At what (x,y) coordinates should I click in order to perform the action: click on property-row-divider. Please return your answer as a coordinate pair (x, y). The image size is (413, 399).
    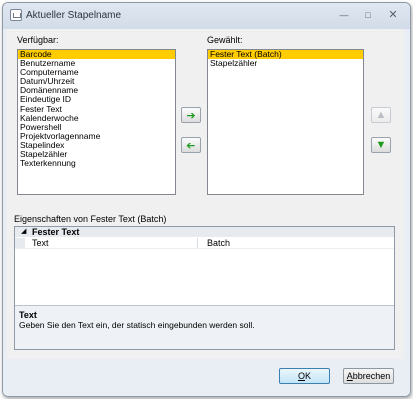
    Looking at the image, I should click on (204, 248).